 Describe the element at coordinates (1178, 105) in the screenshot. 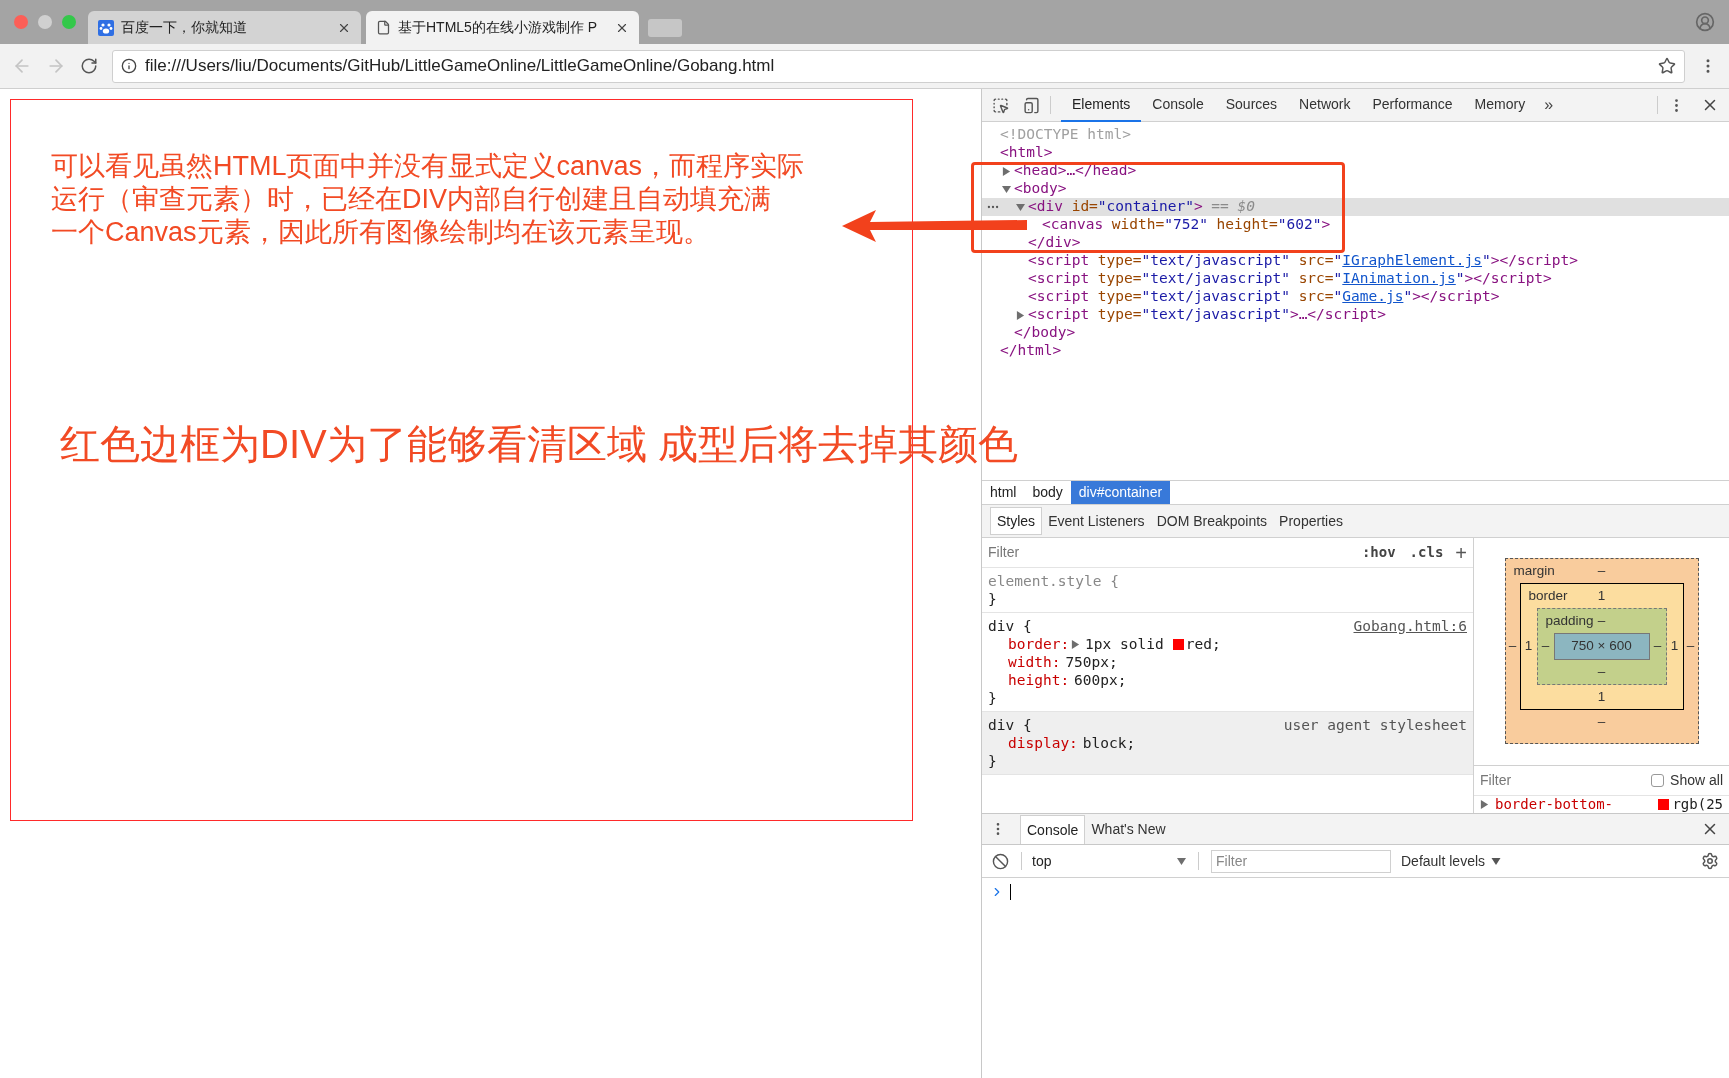

I see `devtools-tab: Console` at that location.